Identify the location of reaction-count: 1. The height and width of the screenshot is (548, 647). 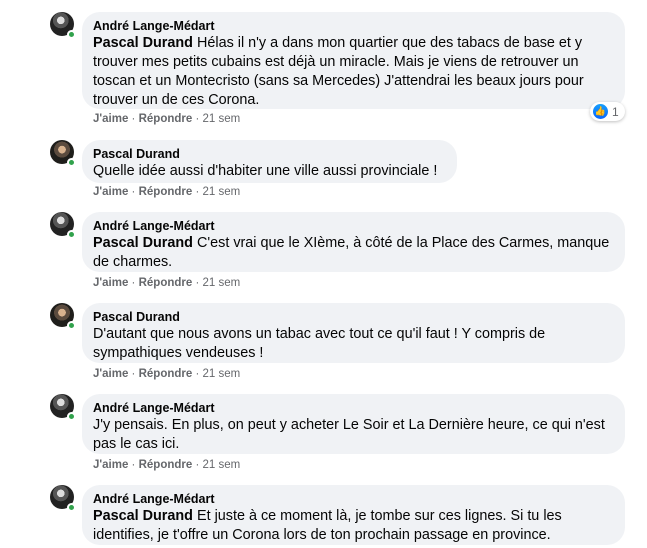
(615, 111).